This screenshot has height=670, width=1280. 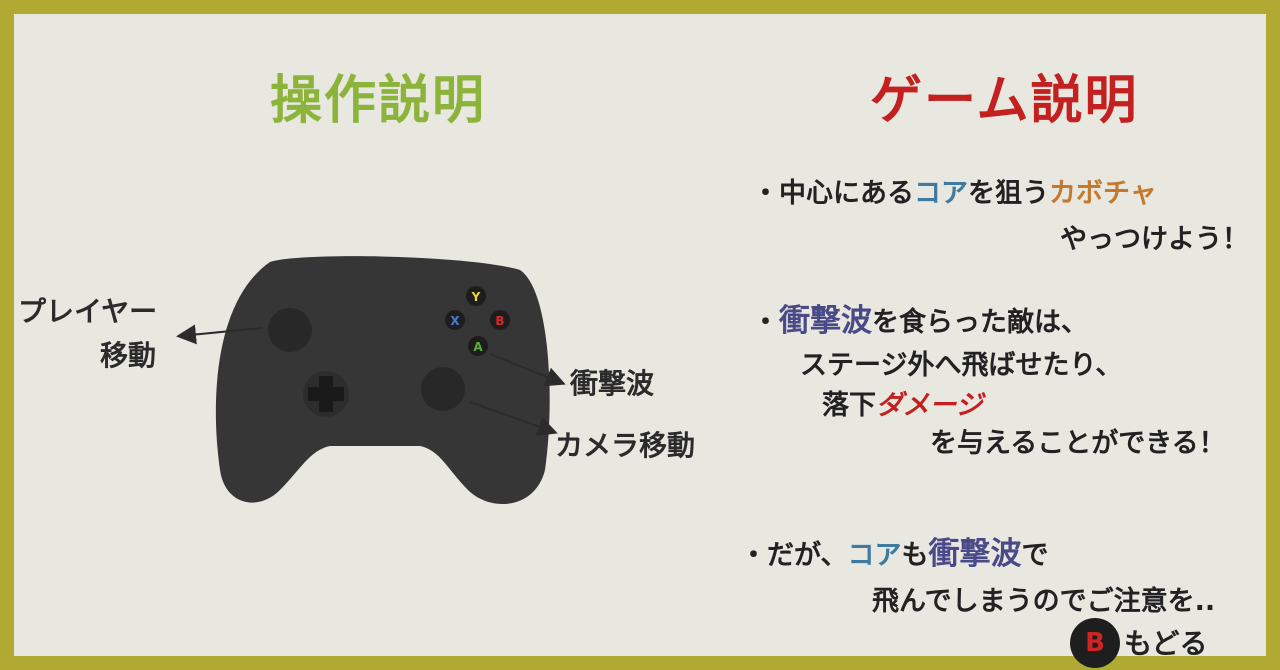 What do you see at coordinates (476, 297) in the screenshot?
I see `svg-text: Y` at bounding box center [476, 297].